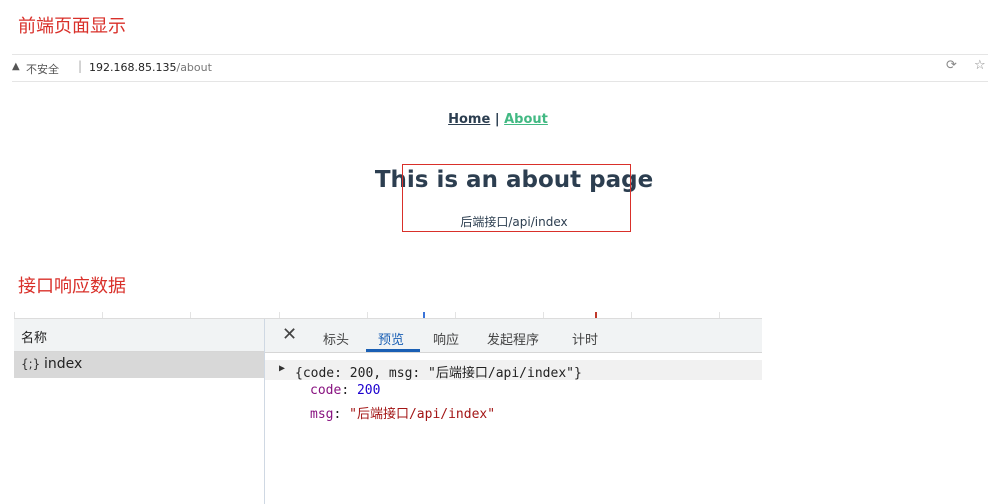  I want to click on request-row-index: {;} index, so click(139, 365).